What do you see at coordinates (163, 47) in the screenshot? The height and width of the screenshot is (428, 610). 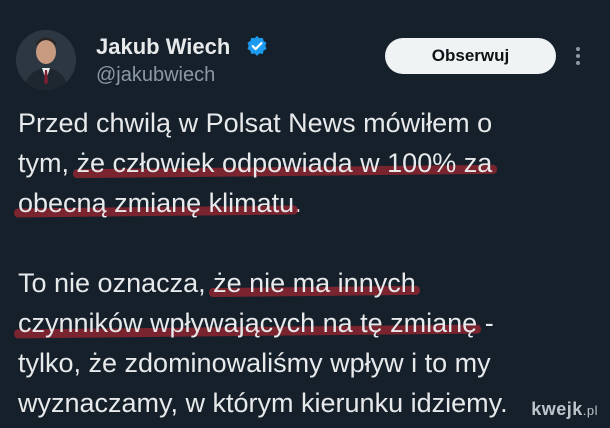 I see `author-name: Jakub Wiech` at bounding box center [163, 47].